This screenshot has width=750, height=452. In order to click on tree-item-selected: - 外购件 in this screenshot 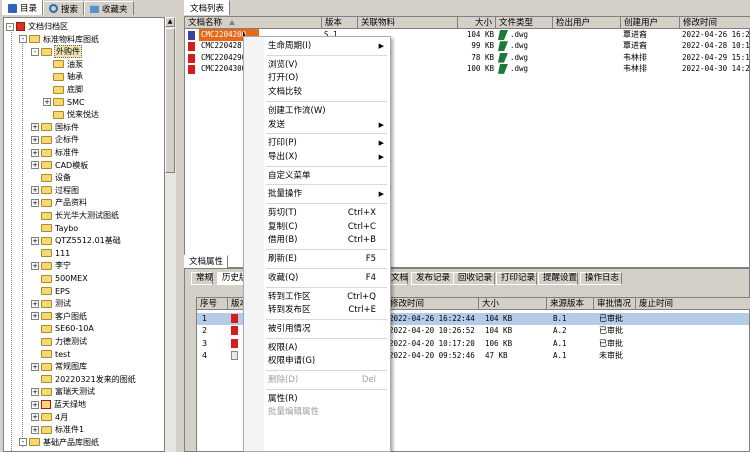, I will do `click(56, 52)`.